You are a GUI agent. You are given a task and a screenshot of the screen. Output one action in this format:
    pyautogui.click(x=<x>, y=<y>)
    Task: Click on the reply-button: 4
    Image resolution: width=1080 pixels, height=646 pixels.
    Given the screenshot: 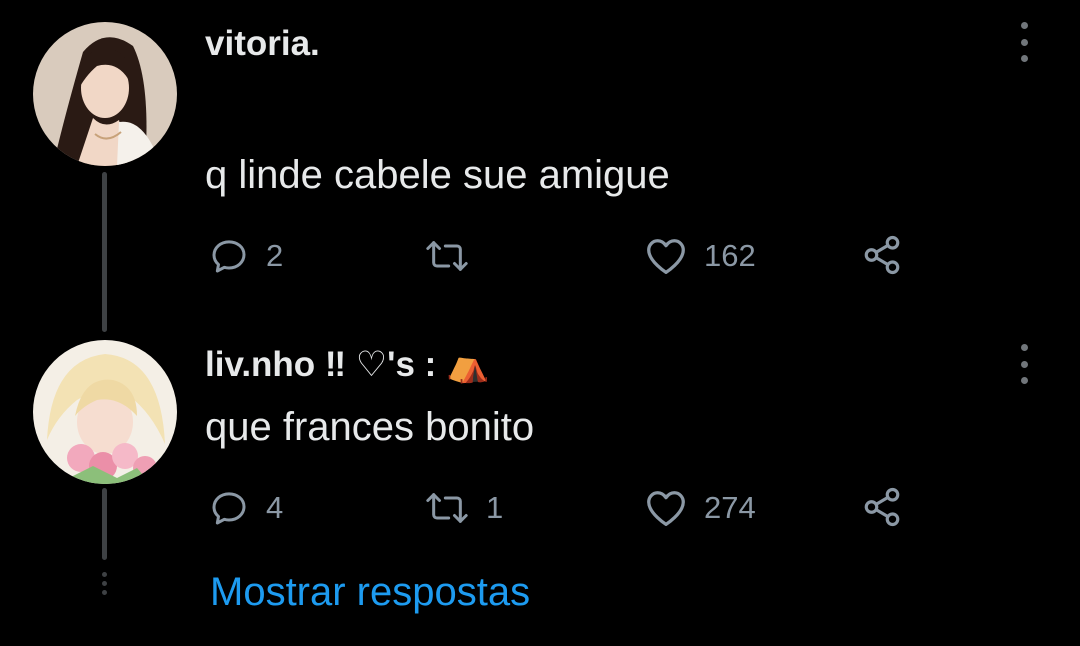 What is the action you would take?
    pyautogui.click(x=245, y=508)
    